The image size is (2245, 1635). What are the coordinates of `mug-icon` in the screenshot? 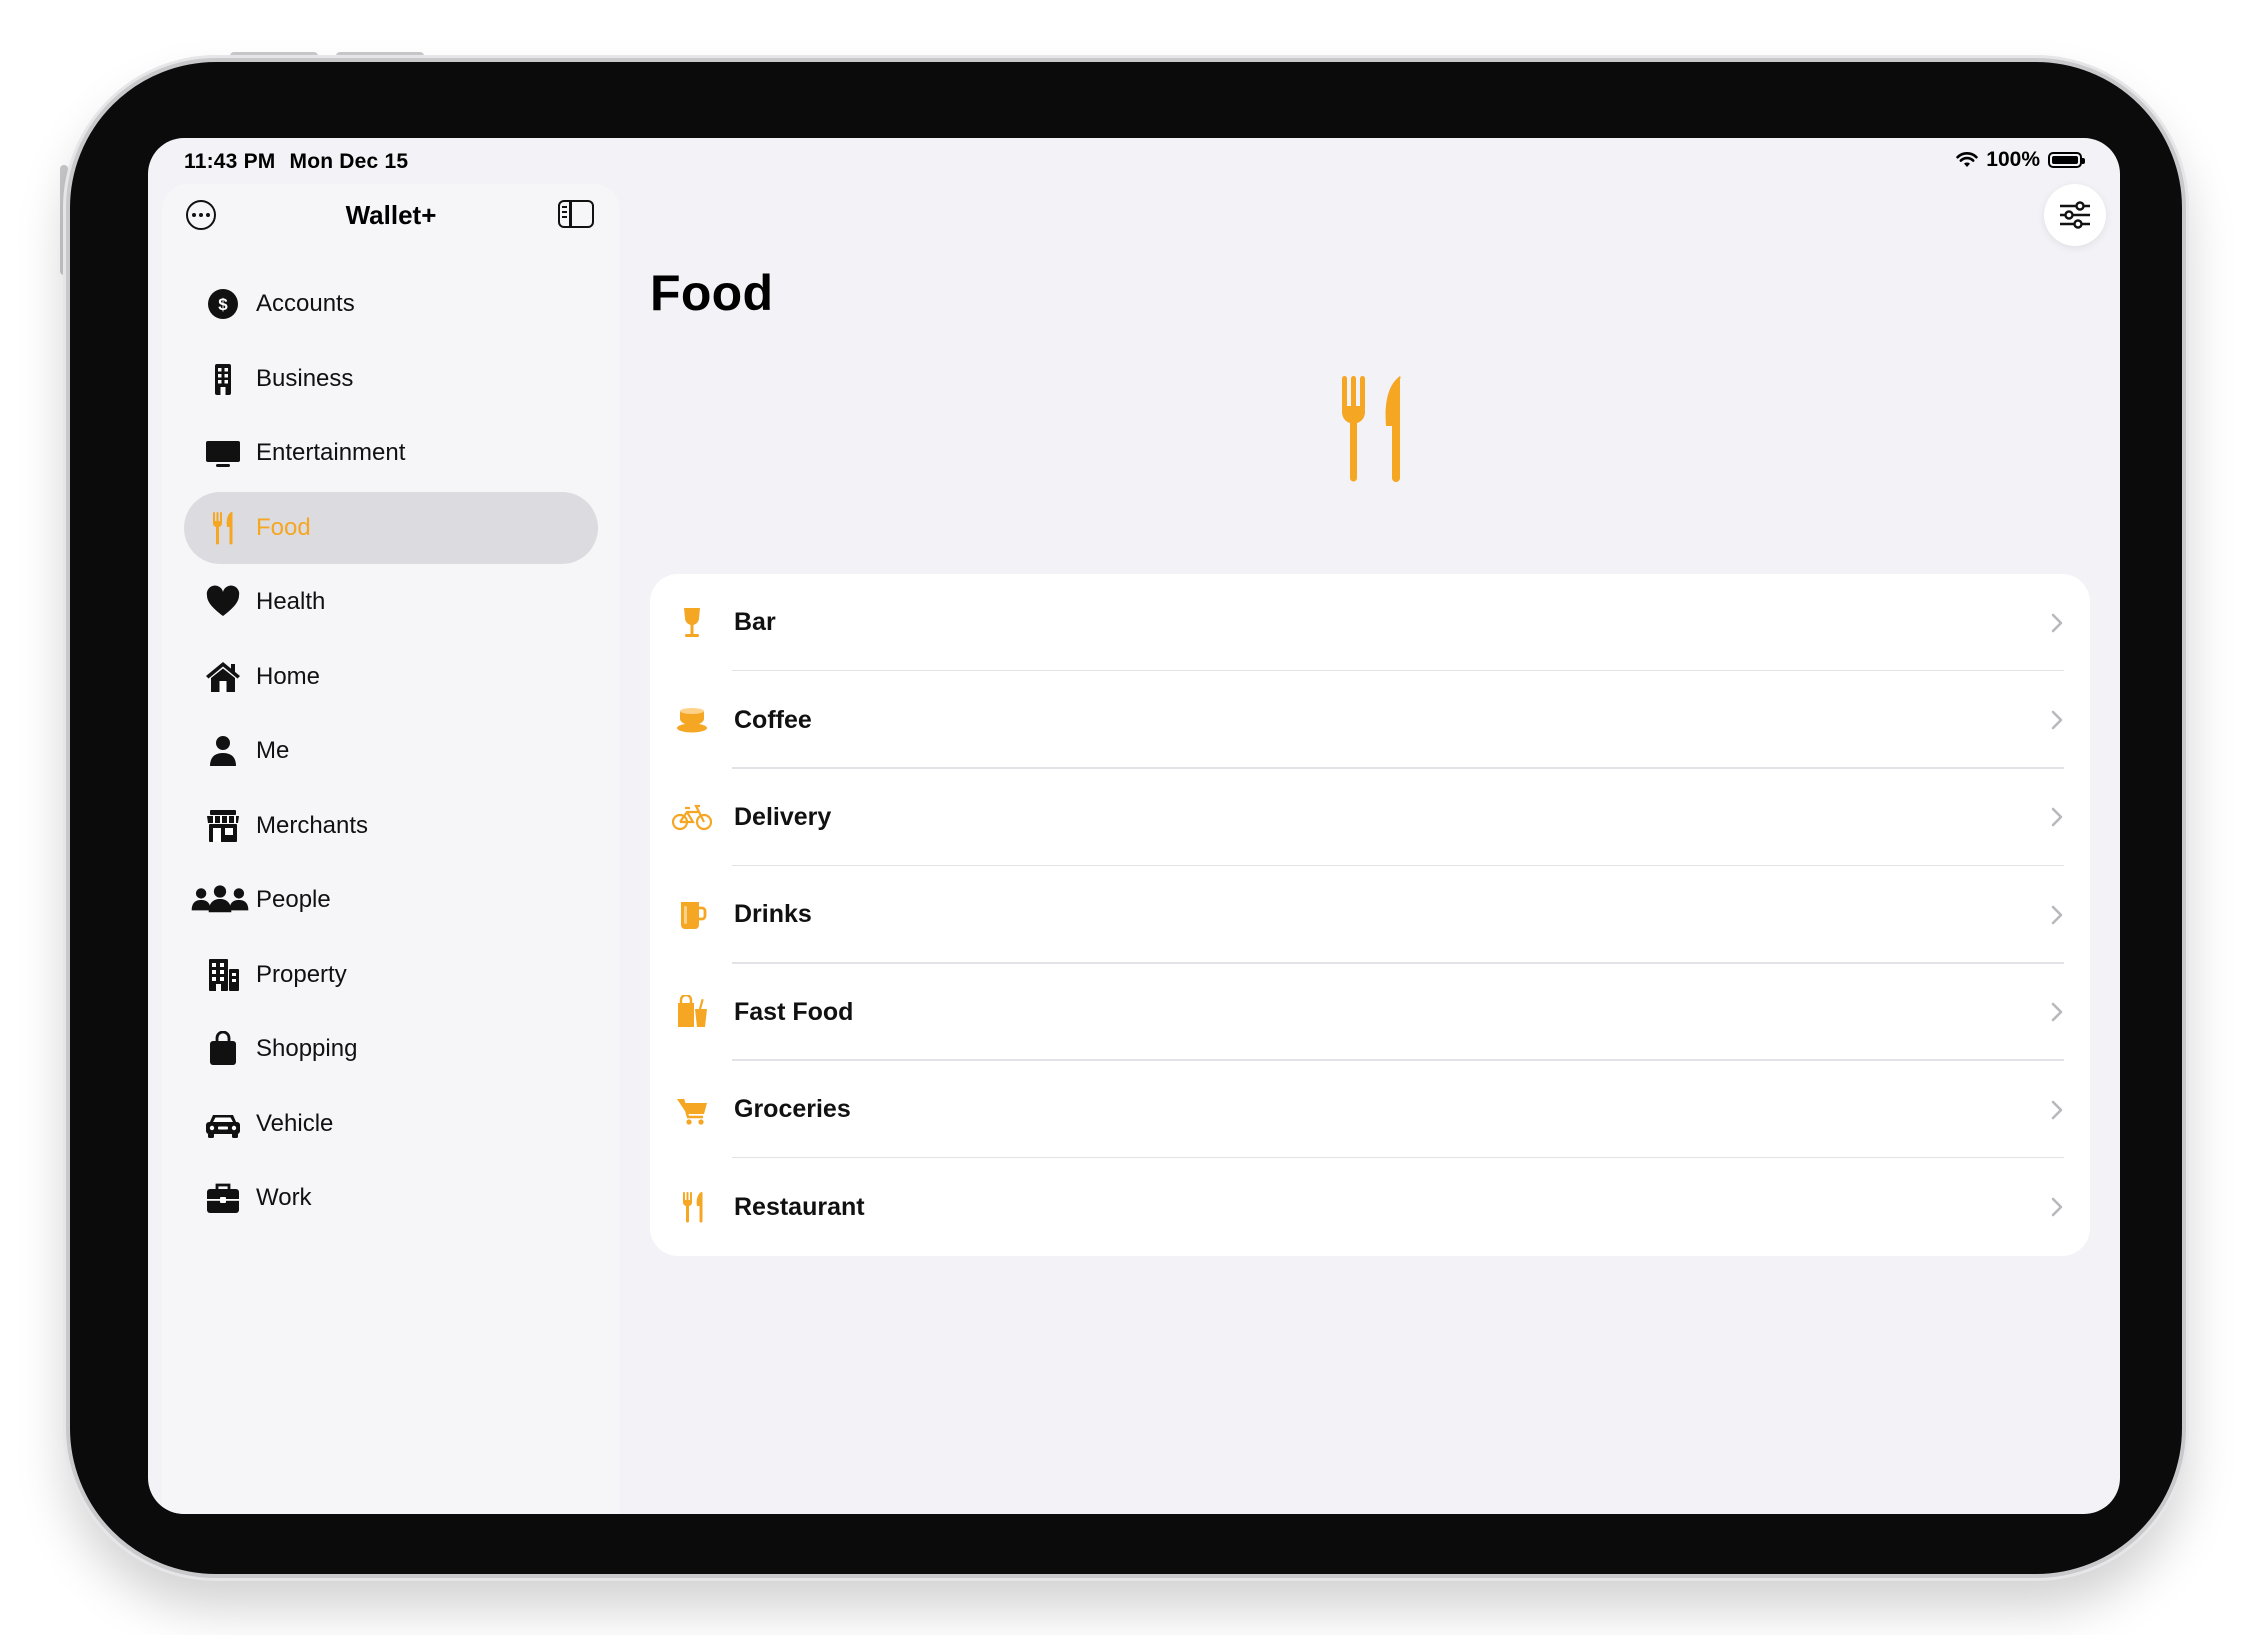 It's located at (692, 915).